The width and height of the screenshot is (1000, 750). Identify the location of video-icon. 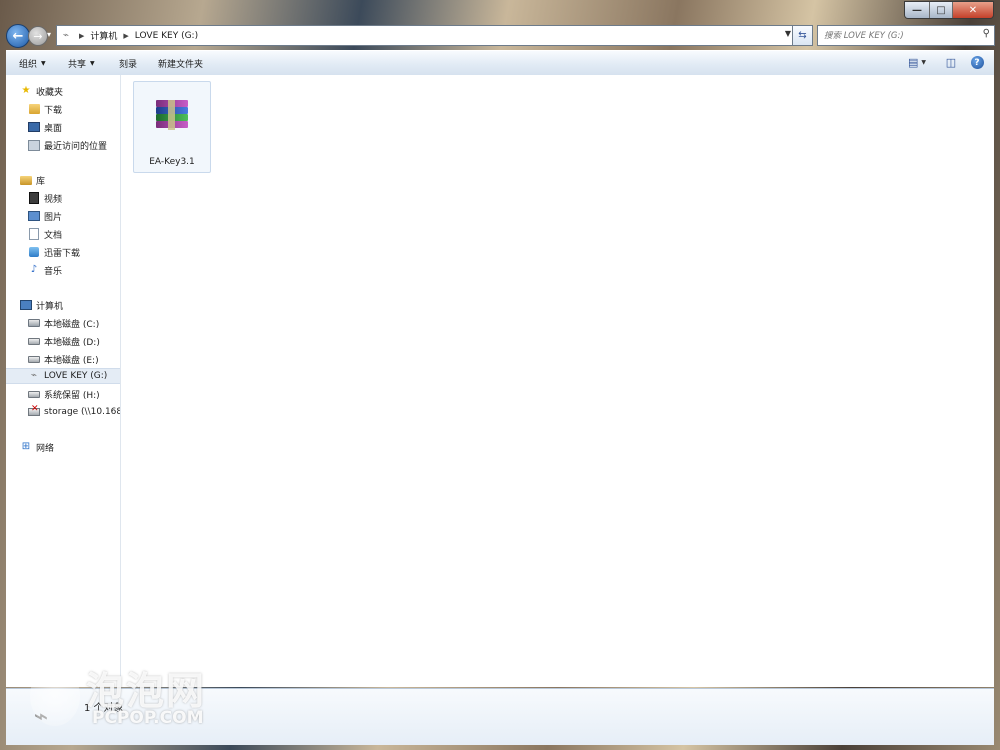
(34, 198).